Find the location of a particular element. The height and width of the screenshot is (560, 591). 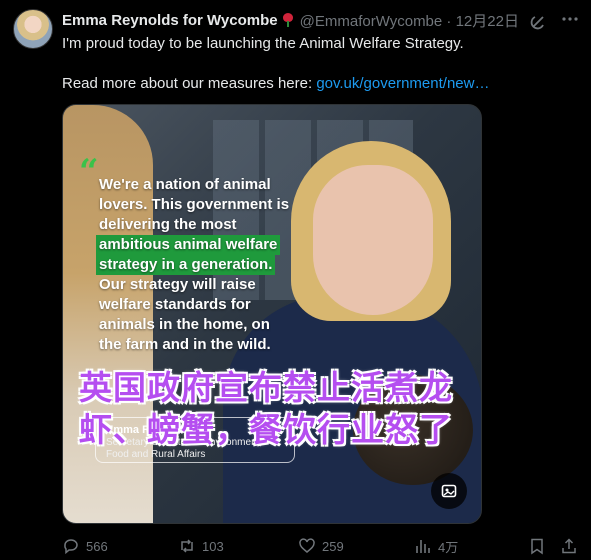

header-icons is located at coordinates (554, 22).